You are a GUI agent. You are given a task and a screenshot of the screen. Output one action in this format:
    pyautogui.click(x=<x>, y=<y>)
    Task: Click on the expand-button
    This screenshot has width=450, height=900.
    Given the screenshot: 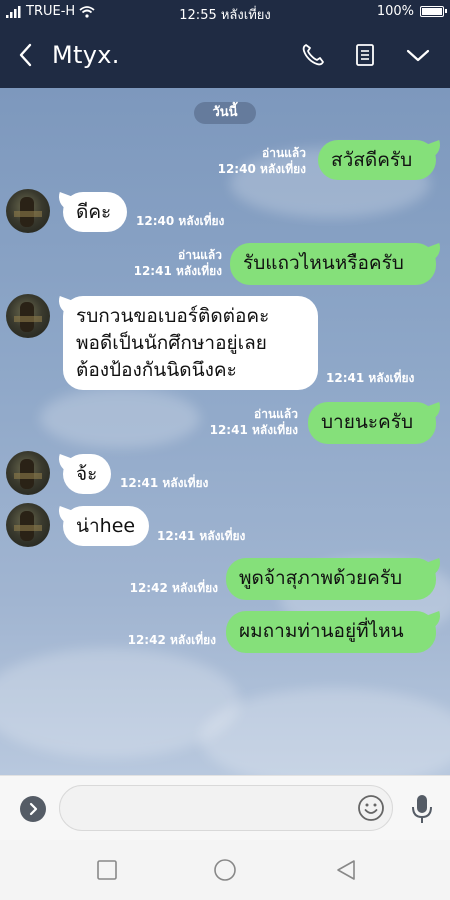 What is the action you would take?
    pyautogui.click(x=33, y=809)
    